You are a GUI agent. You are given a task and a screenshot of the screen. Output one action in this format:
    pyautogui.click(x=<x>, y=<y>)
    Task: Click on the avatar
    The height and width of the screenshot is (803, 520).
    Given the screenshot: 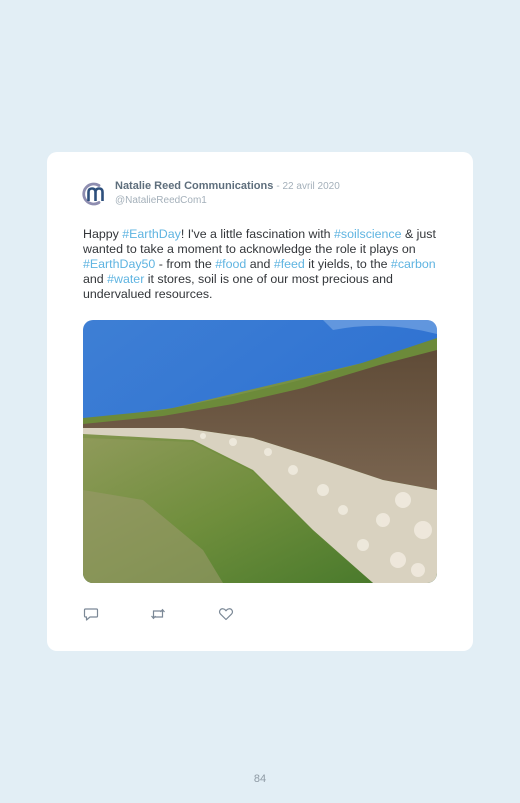 What is the action you would take?
    pyautogui.click(x=93, y=194)
    